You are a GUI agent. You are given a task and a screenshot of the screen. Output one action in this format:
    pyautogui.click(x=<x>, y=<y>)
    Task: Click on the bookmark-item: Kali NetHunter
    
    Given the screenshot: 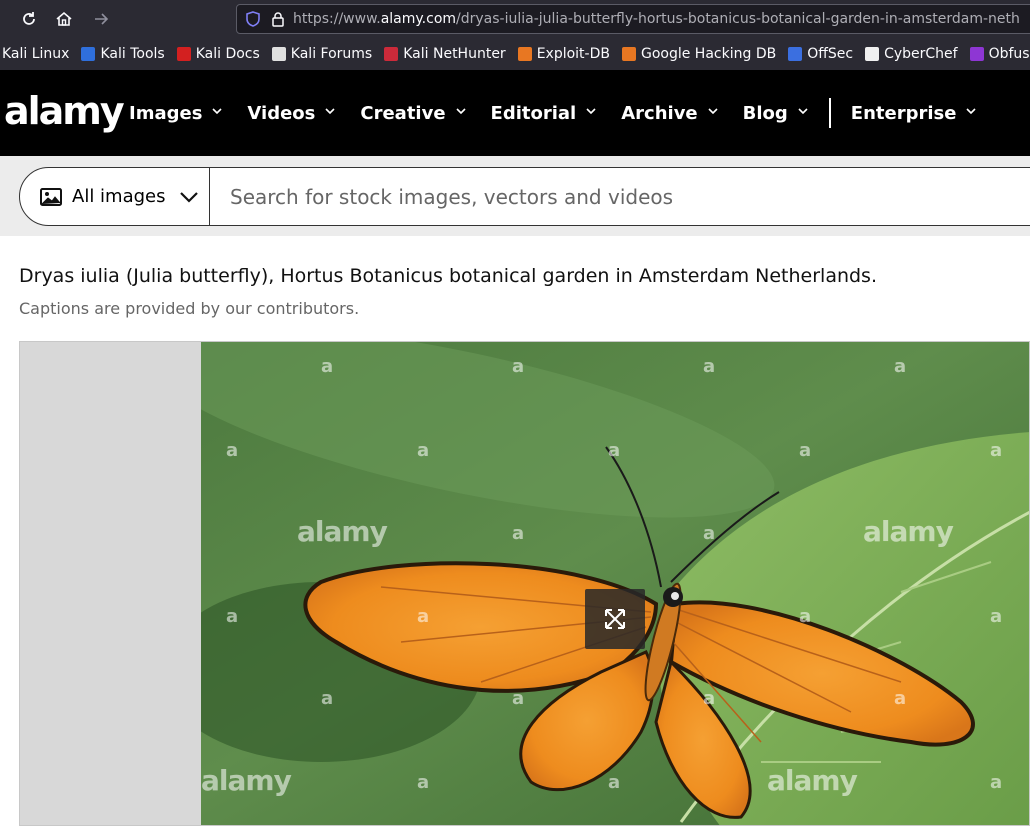 What is the action you would take?
    pyautogui.click(x=445, y=54)
    